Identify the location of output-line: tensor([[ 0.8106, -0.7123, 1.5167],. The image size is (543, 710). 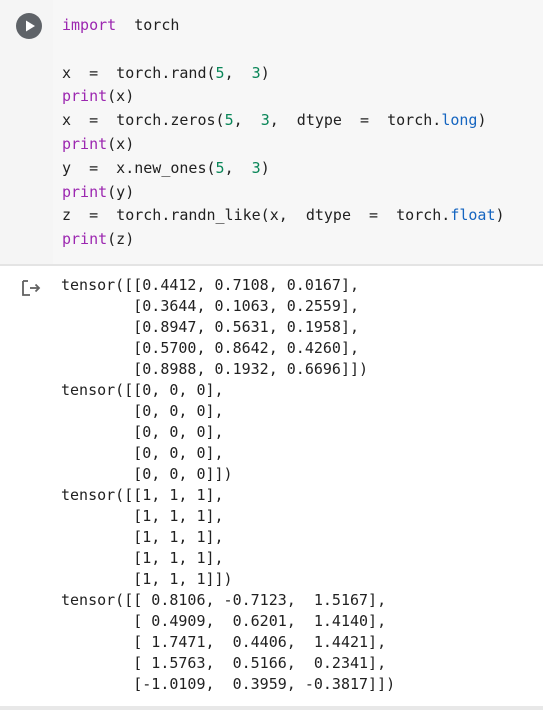
(224, 600).